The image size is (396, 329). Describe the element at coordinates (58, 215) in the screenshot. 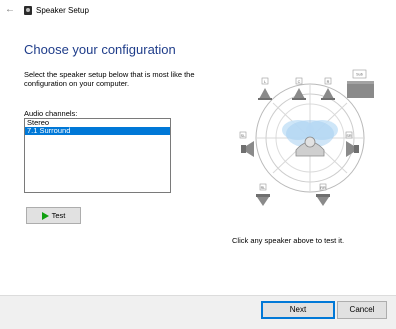

I see `test-button-label: Test` at that location.